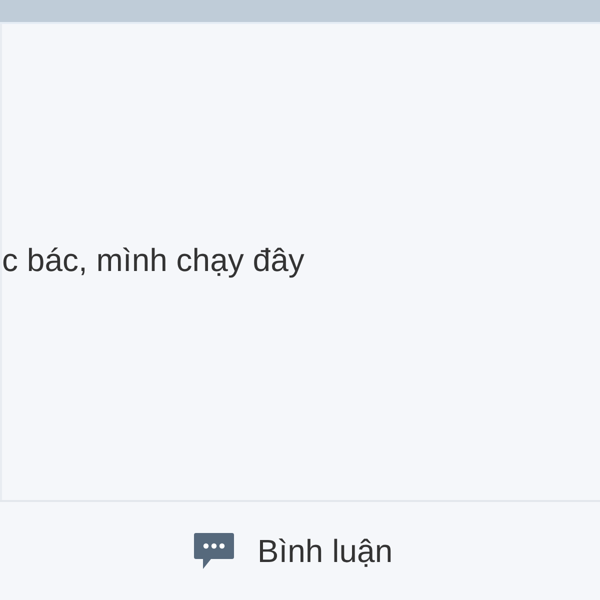  Describe the element at coordinates (154, 260) in the screenshot. I see `post-text: c bác, mình chạy đây` at that location.